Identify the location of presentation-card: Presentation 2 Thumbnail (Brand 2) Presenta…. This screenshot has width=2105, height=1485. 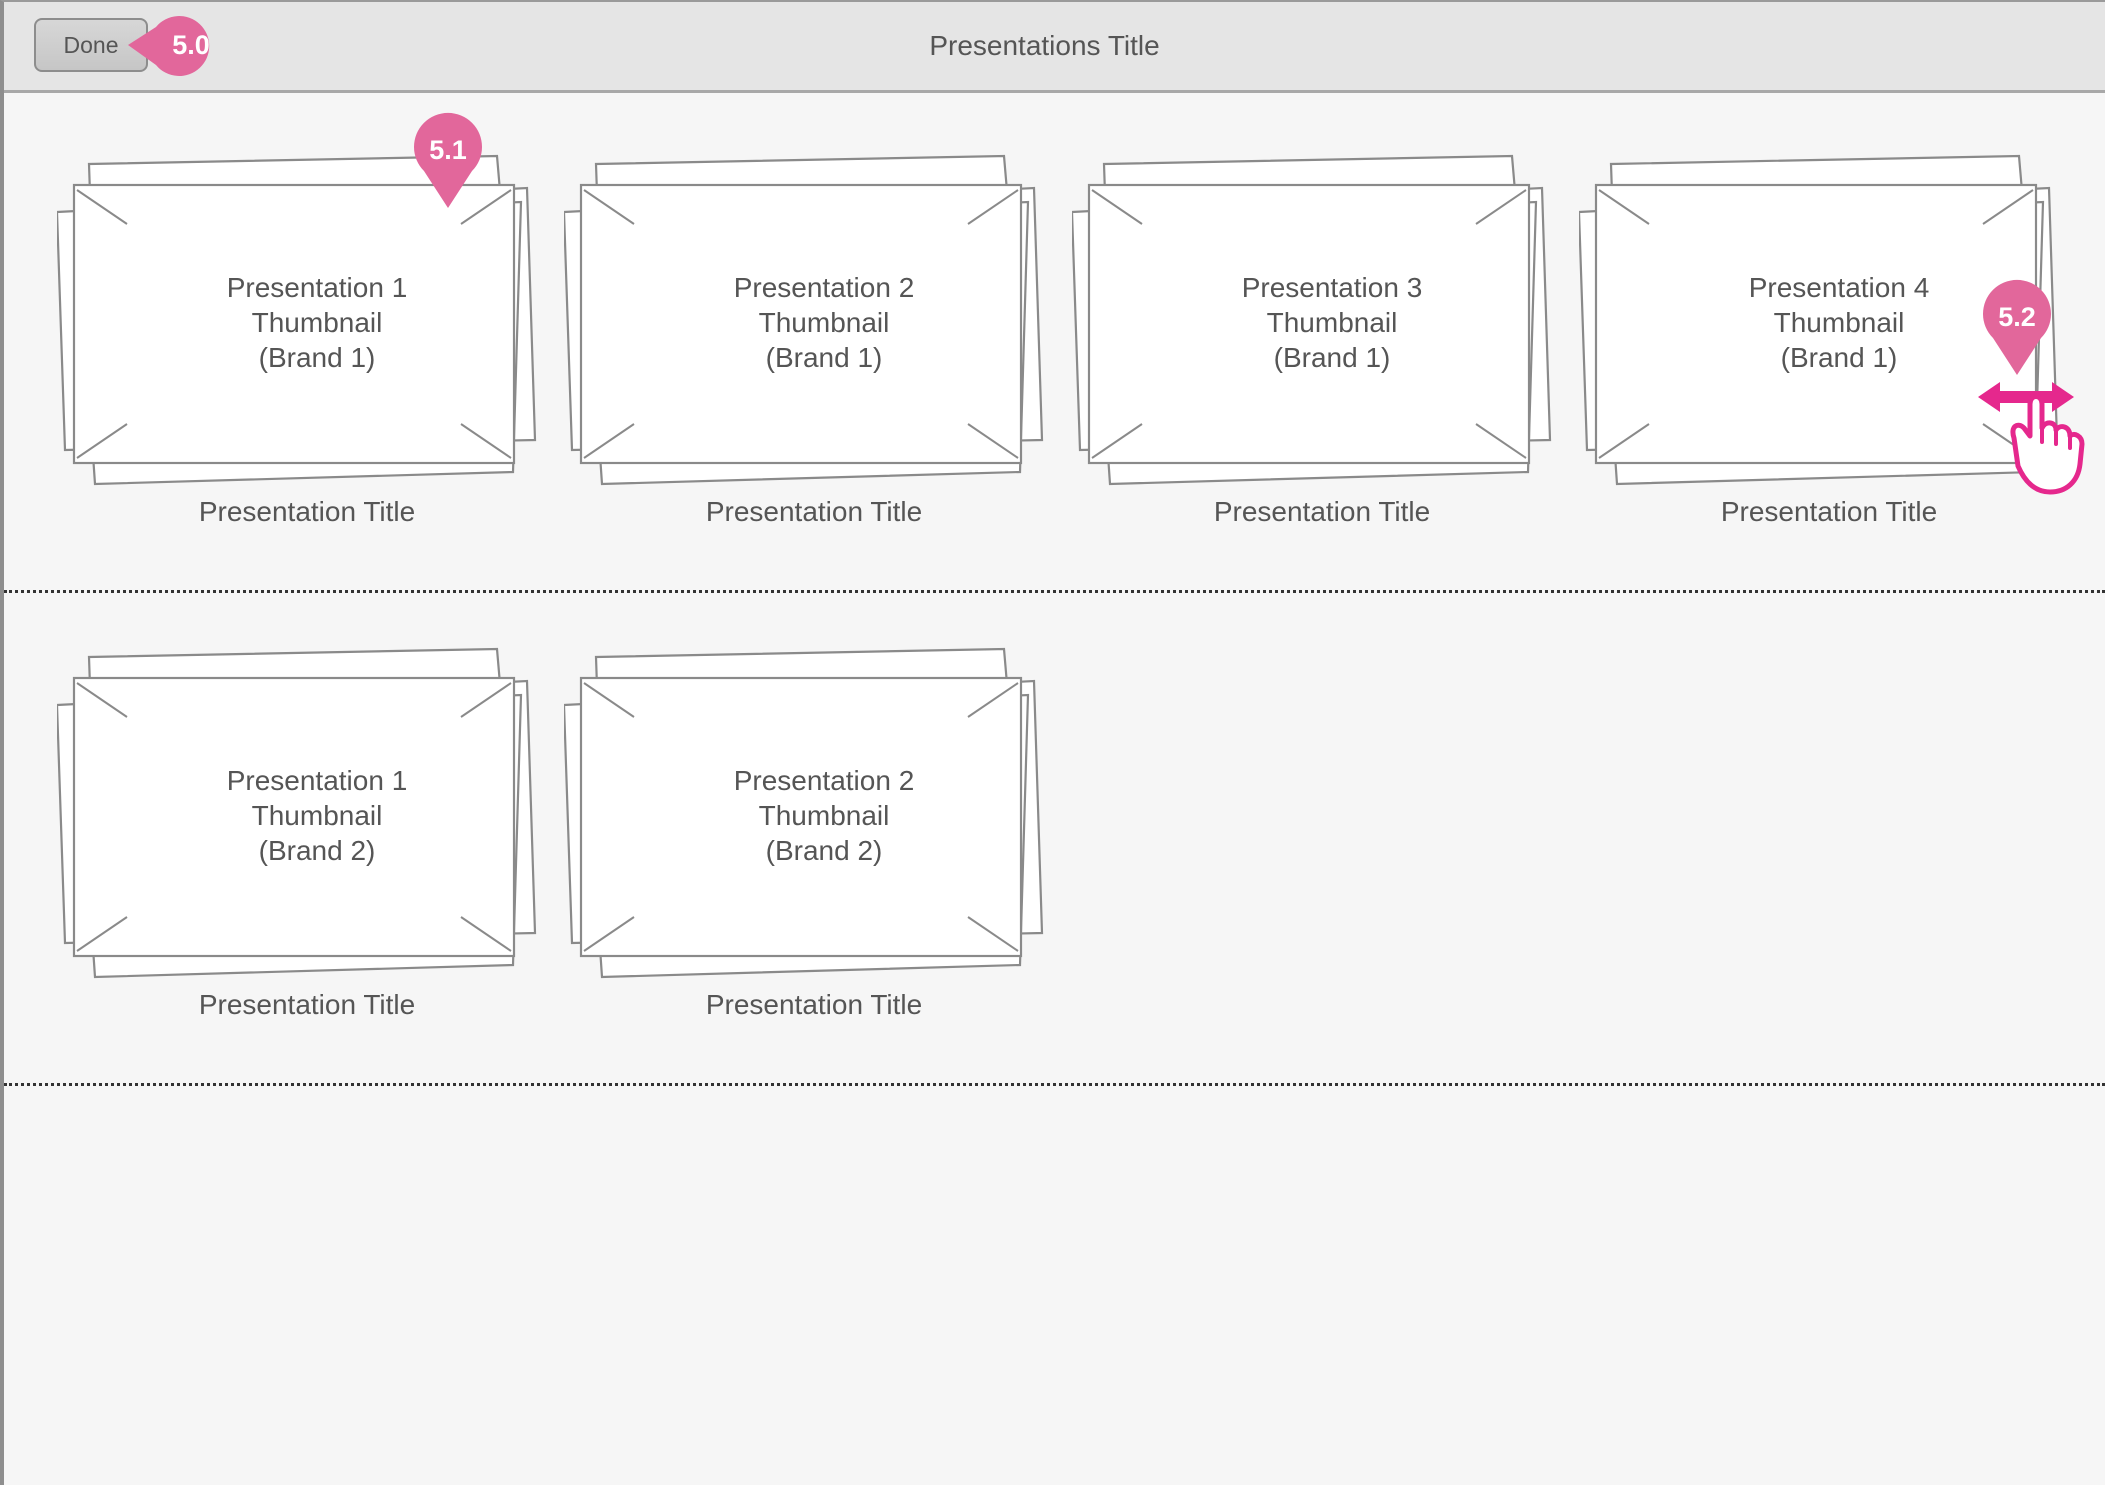
(814, 831).